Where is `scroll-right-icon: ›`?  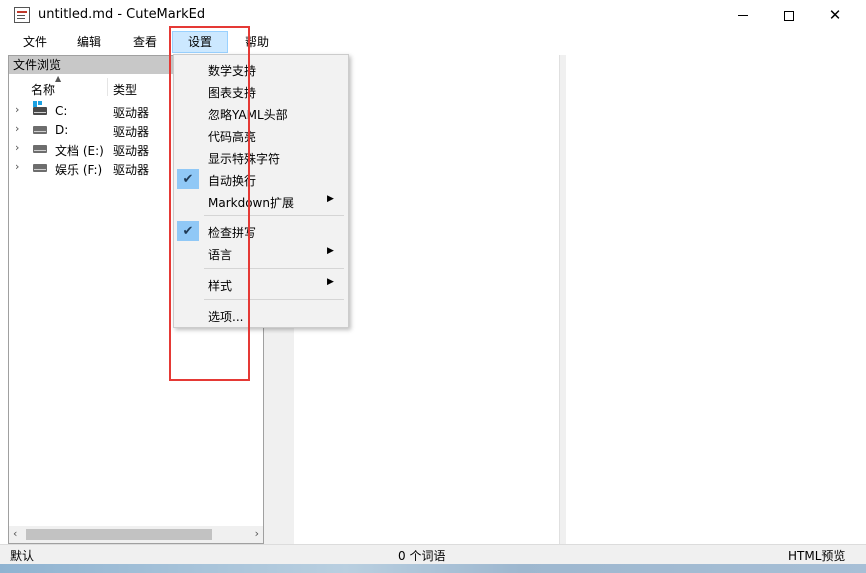 scroll-right-icon: › is located at coordinates (257, 533).